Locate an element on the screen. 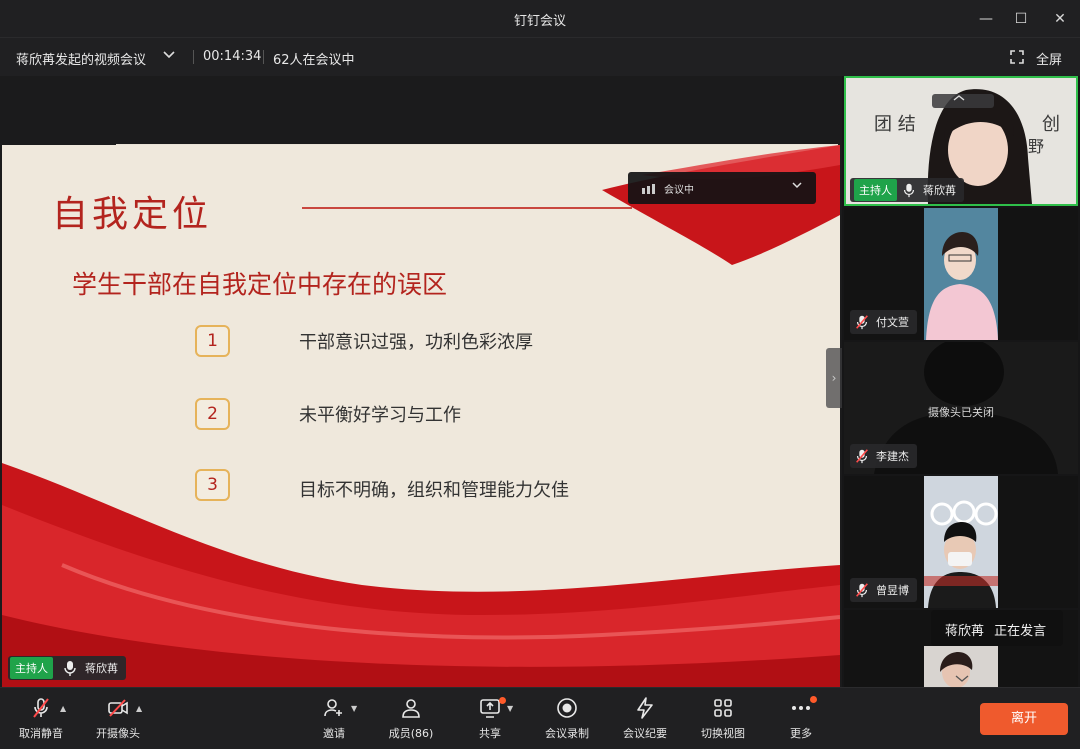 The height and width of the screenshot is (749, 1080). members-label: 成员(86) is located at coordinates (411, 733).